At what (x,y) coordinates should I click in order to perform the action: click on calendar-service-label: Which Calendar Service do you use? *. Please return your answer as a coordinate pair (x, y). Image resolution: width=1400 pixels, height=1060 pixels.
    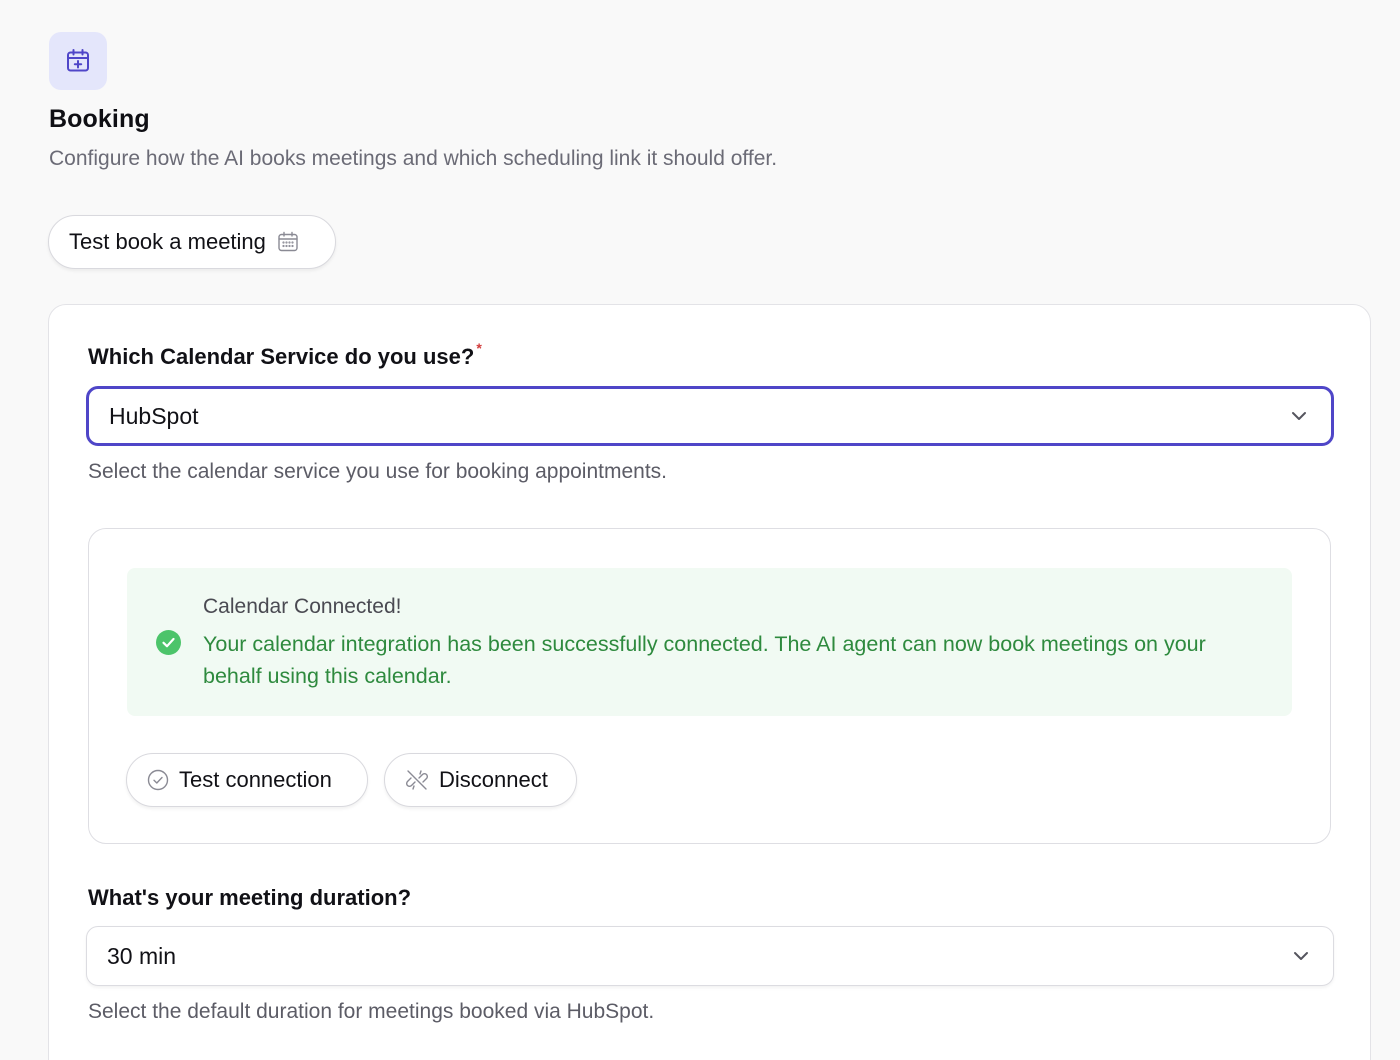
    Looking at the image, I should click on (285, 355).